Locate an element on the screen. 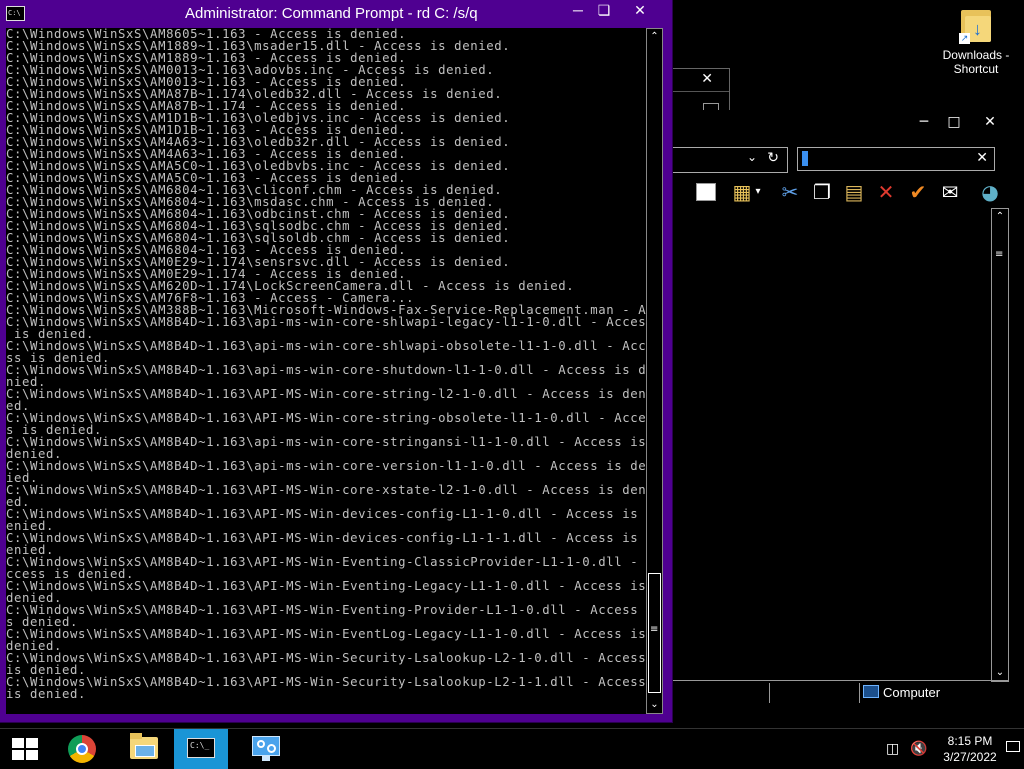 This screenshot has height=769, width=1024. copy-icon: ❐ is located at coordinates (822, 192).